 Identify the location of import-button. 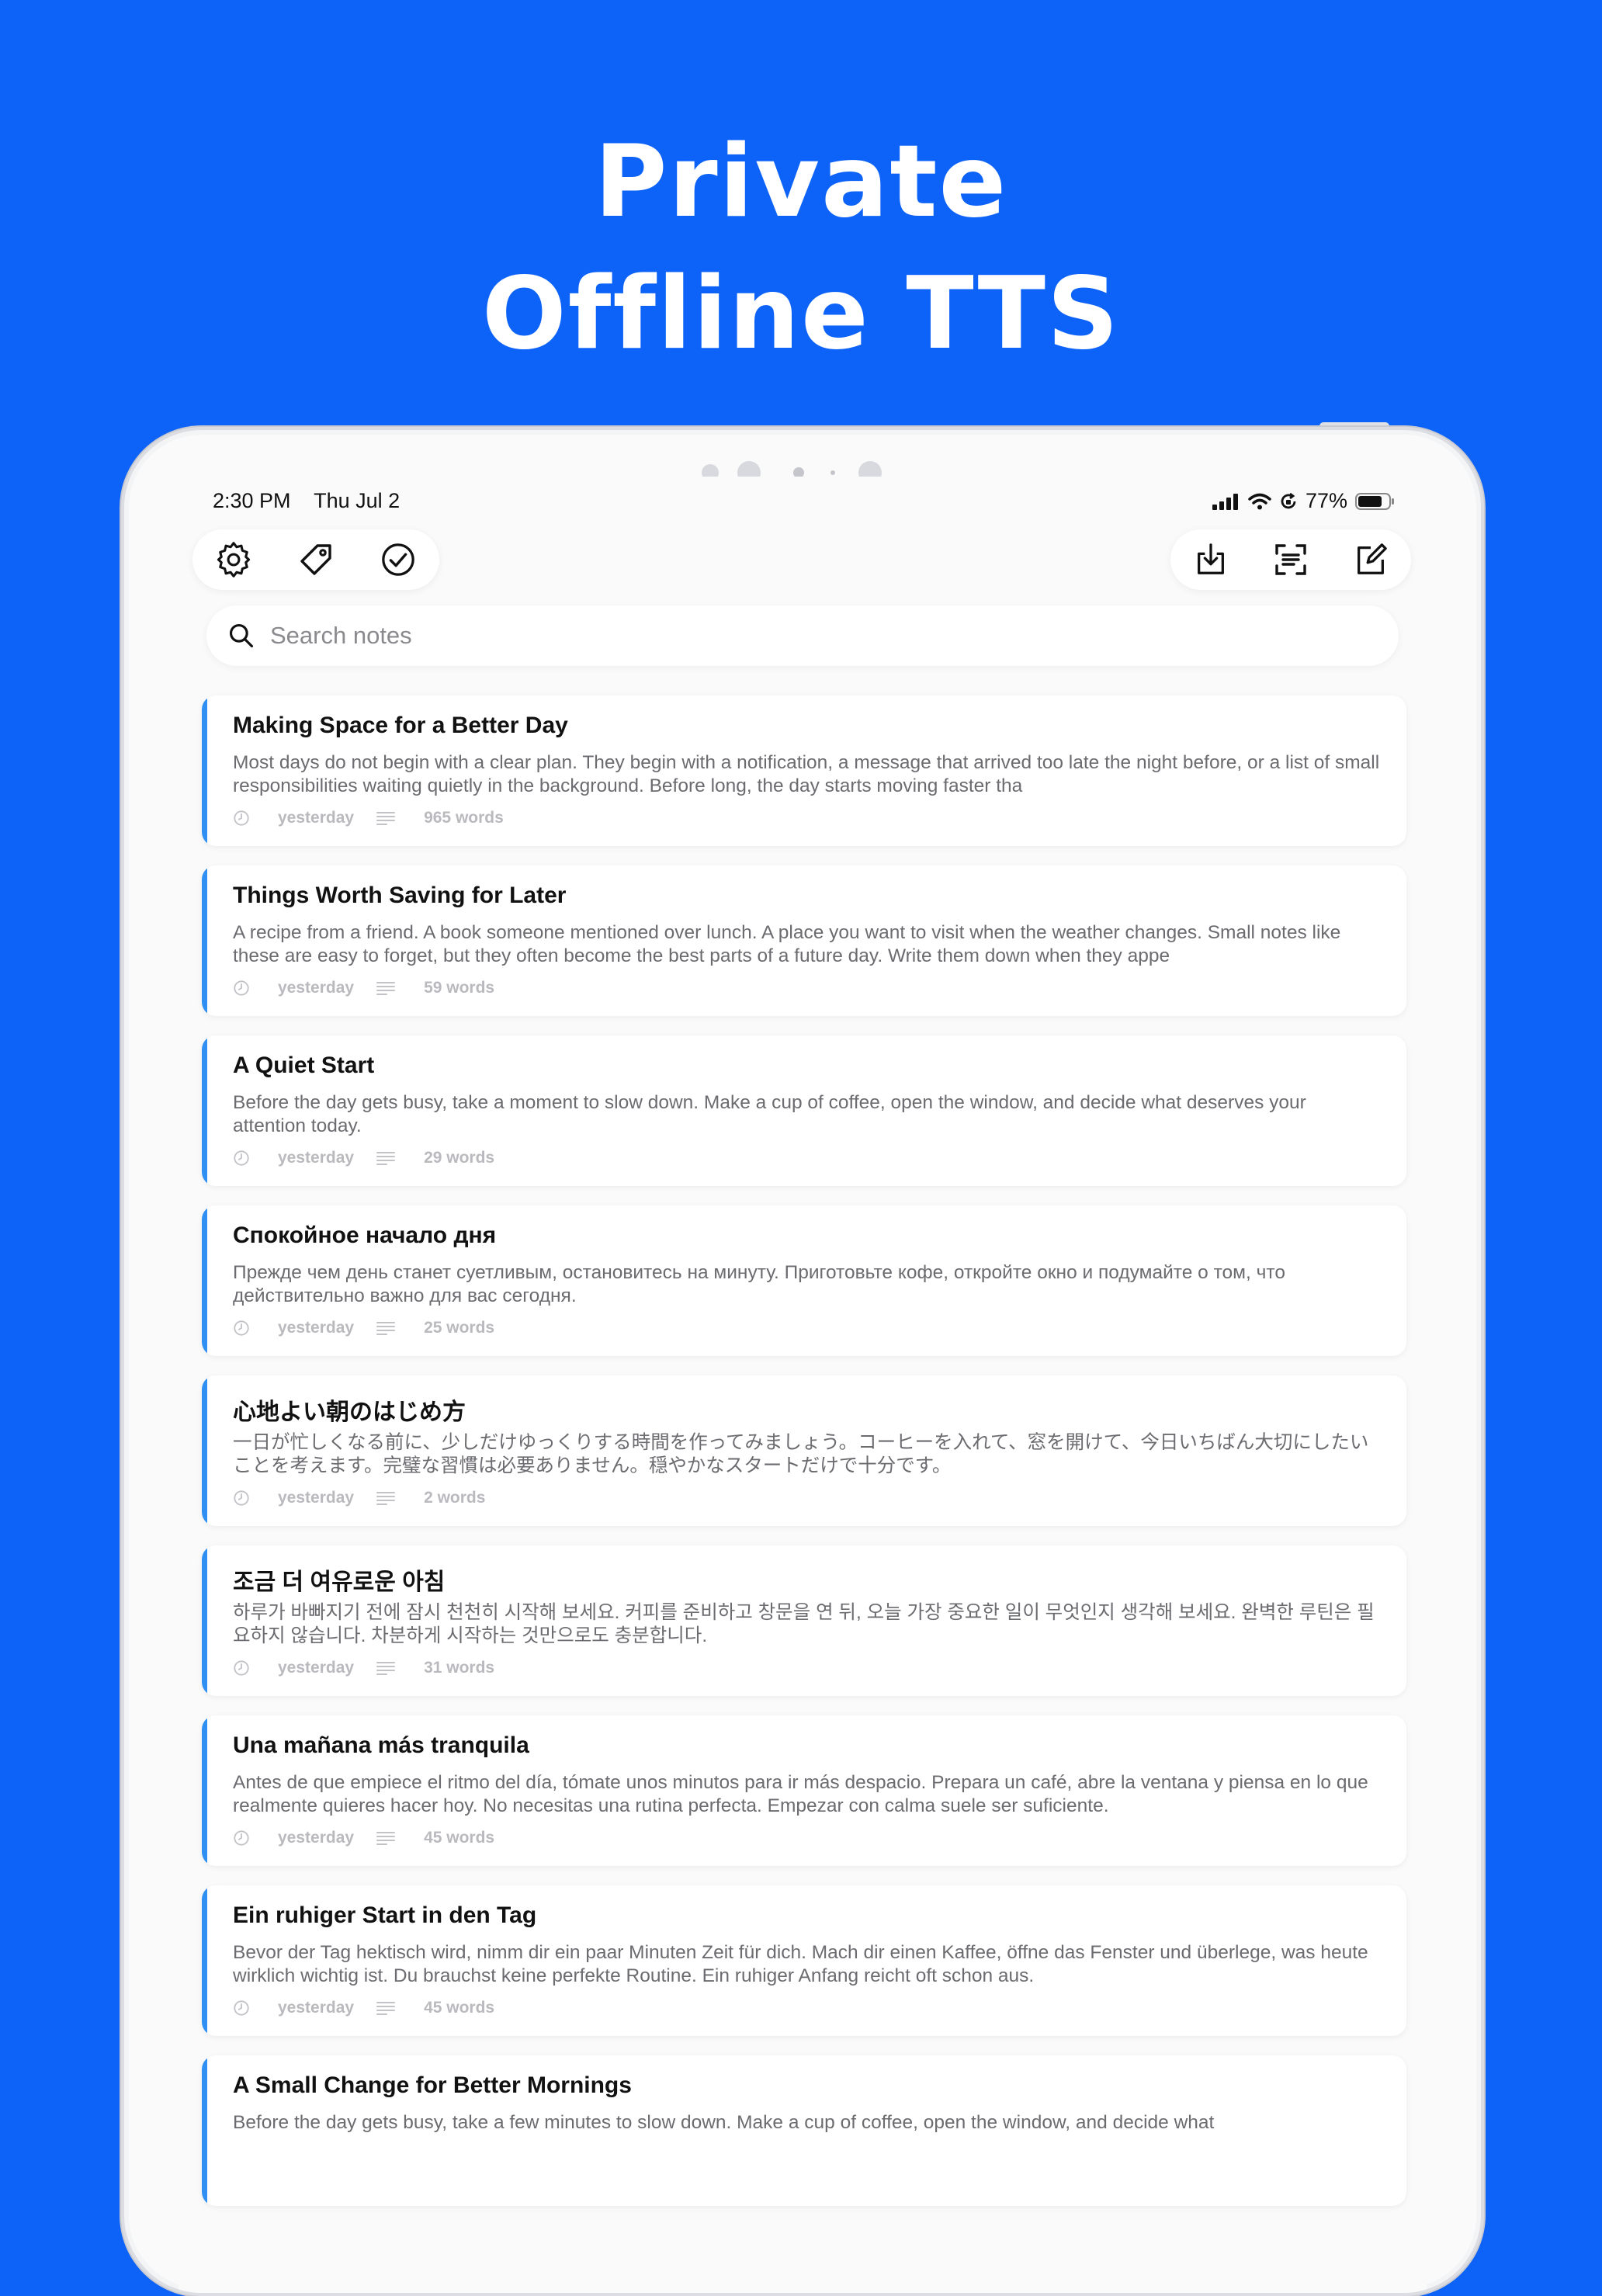
(1210, 559).